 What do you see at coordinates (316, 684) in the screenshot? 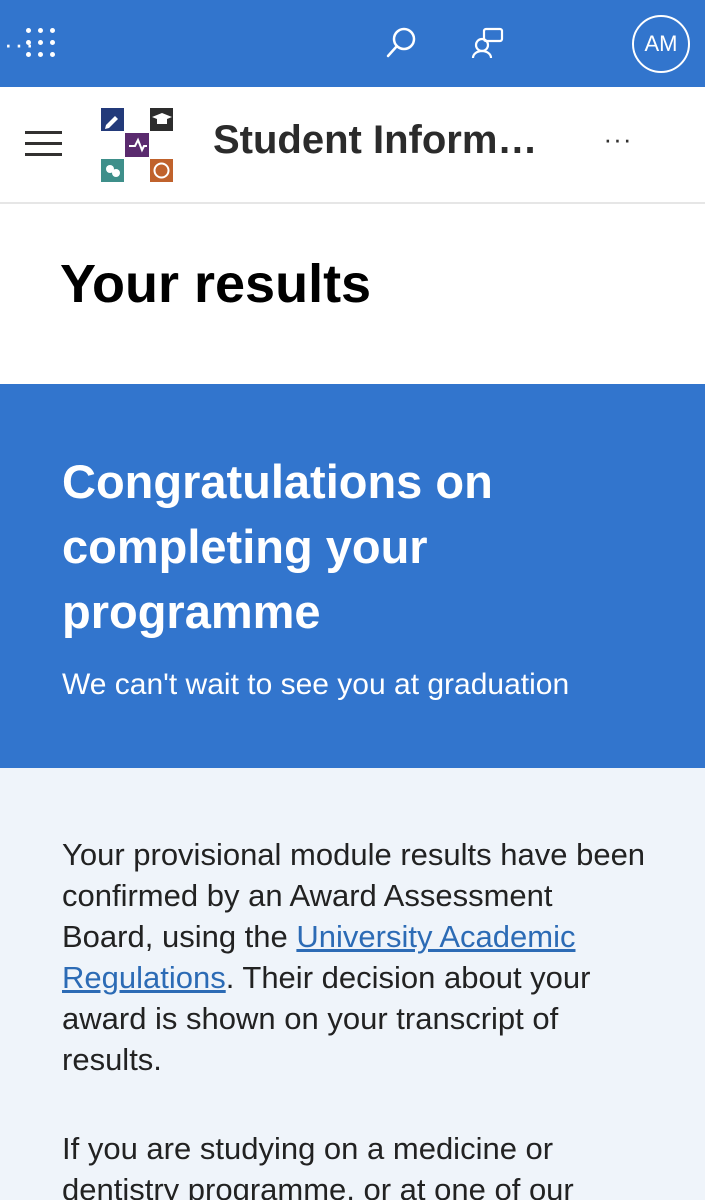
I see `hero-subheading: We can't wait to see you at graduation` at bounding box center [316, 684].